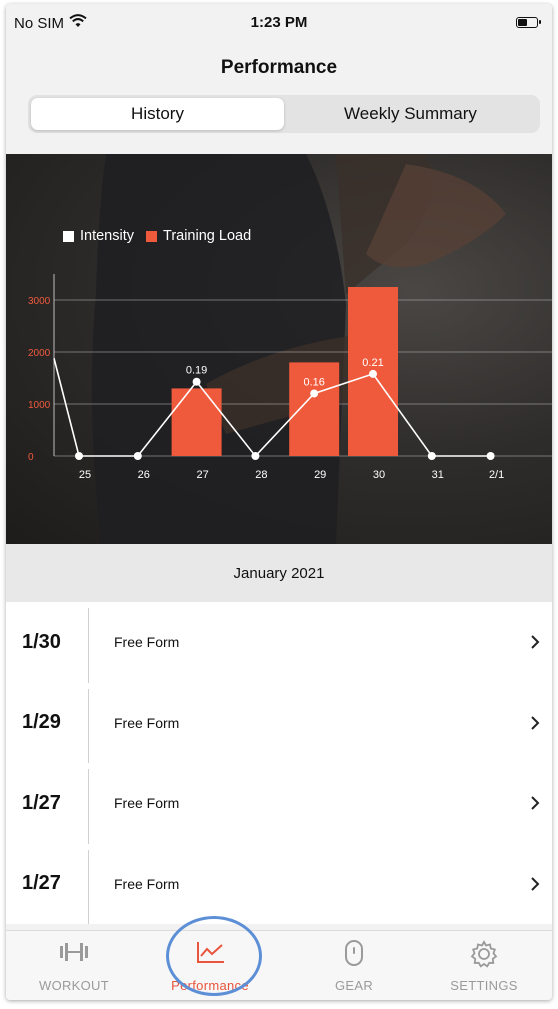 This screenshot has height=1009, width=558. Describe the element at coordinates (272, 408) in the screenshot. I see `intensity-line` at that location.